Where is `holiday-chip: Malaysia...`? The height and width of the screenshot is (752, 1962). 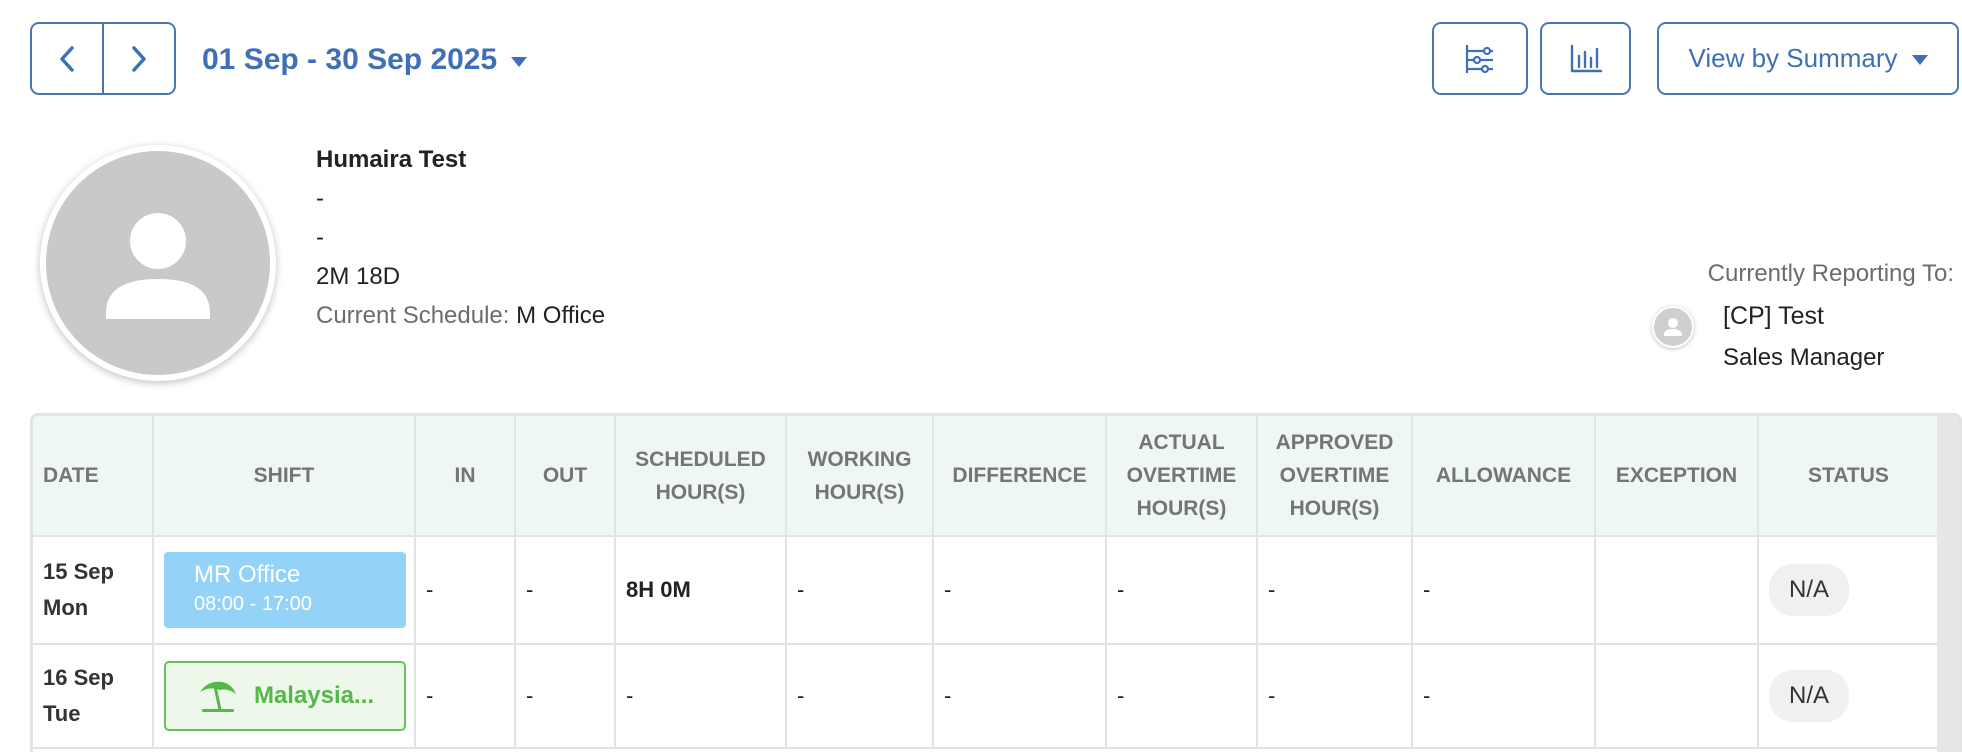 holiday-chip: Malaysia... is located at coordinates (285, 696).